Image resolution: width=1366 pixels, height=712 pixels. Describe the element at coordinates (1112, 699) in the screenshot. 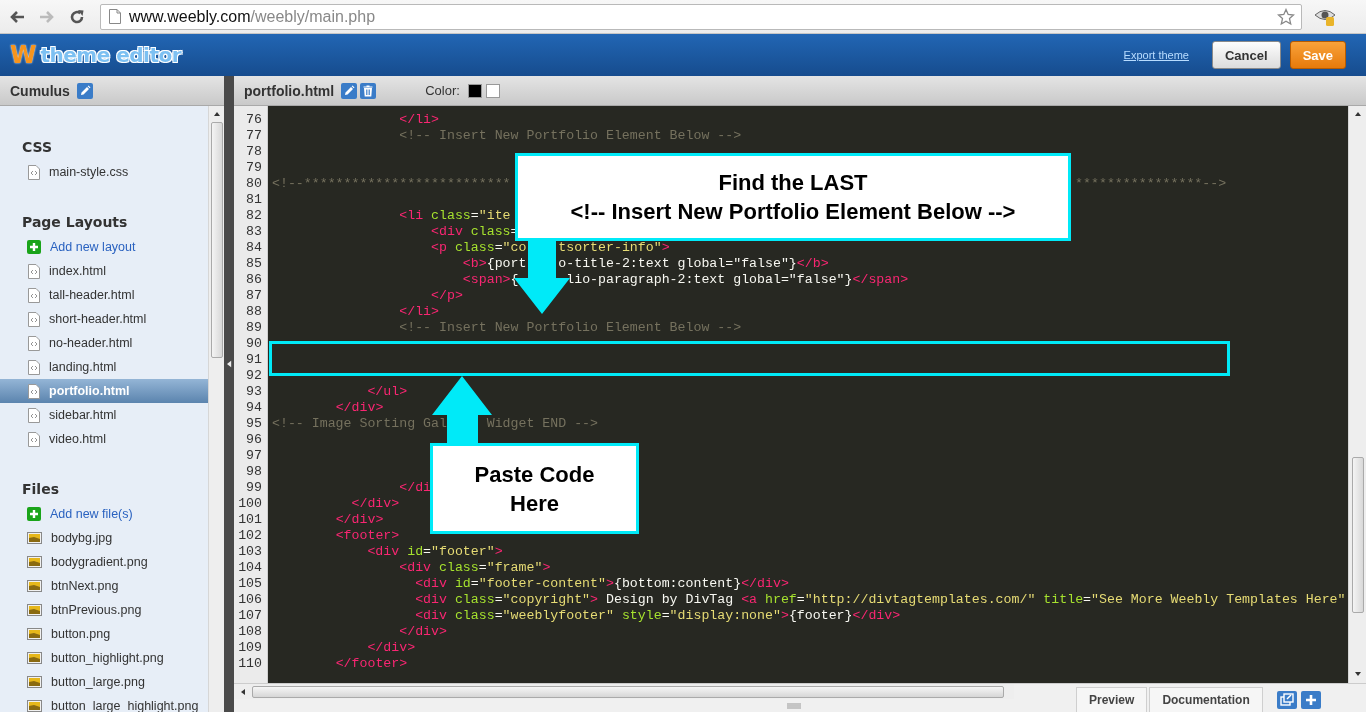

I see `tab: Preview` at that location.